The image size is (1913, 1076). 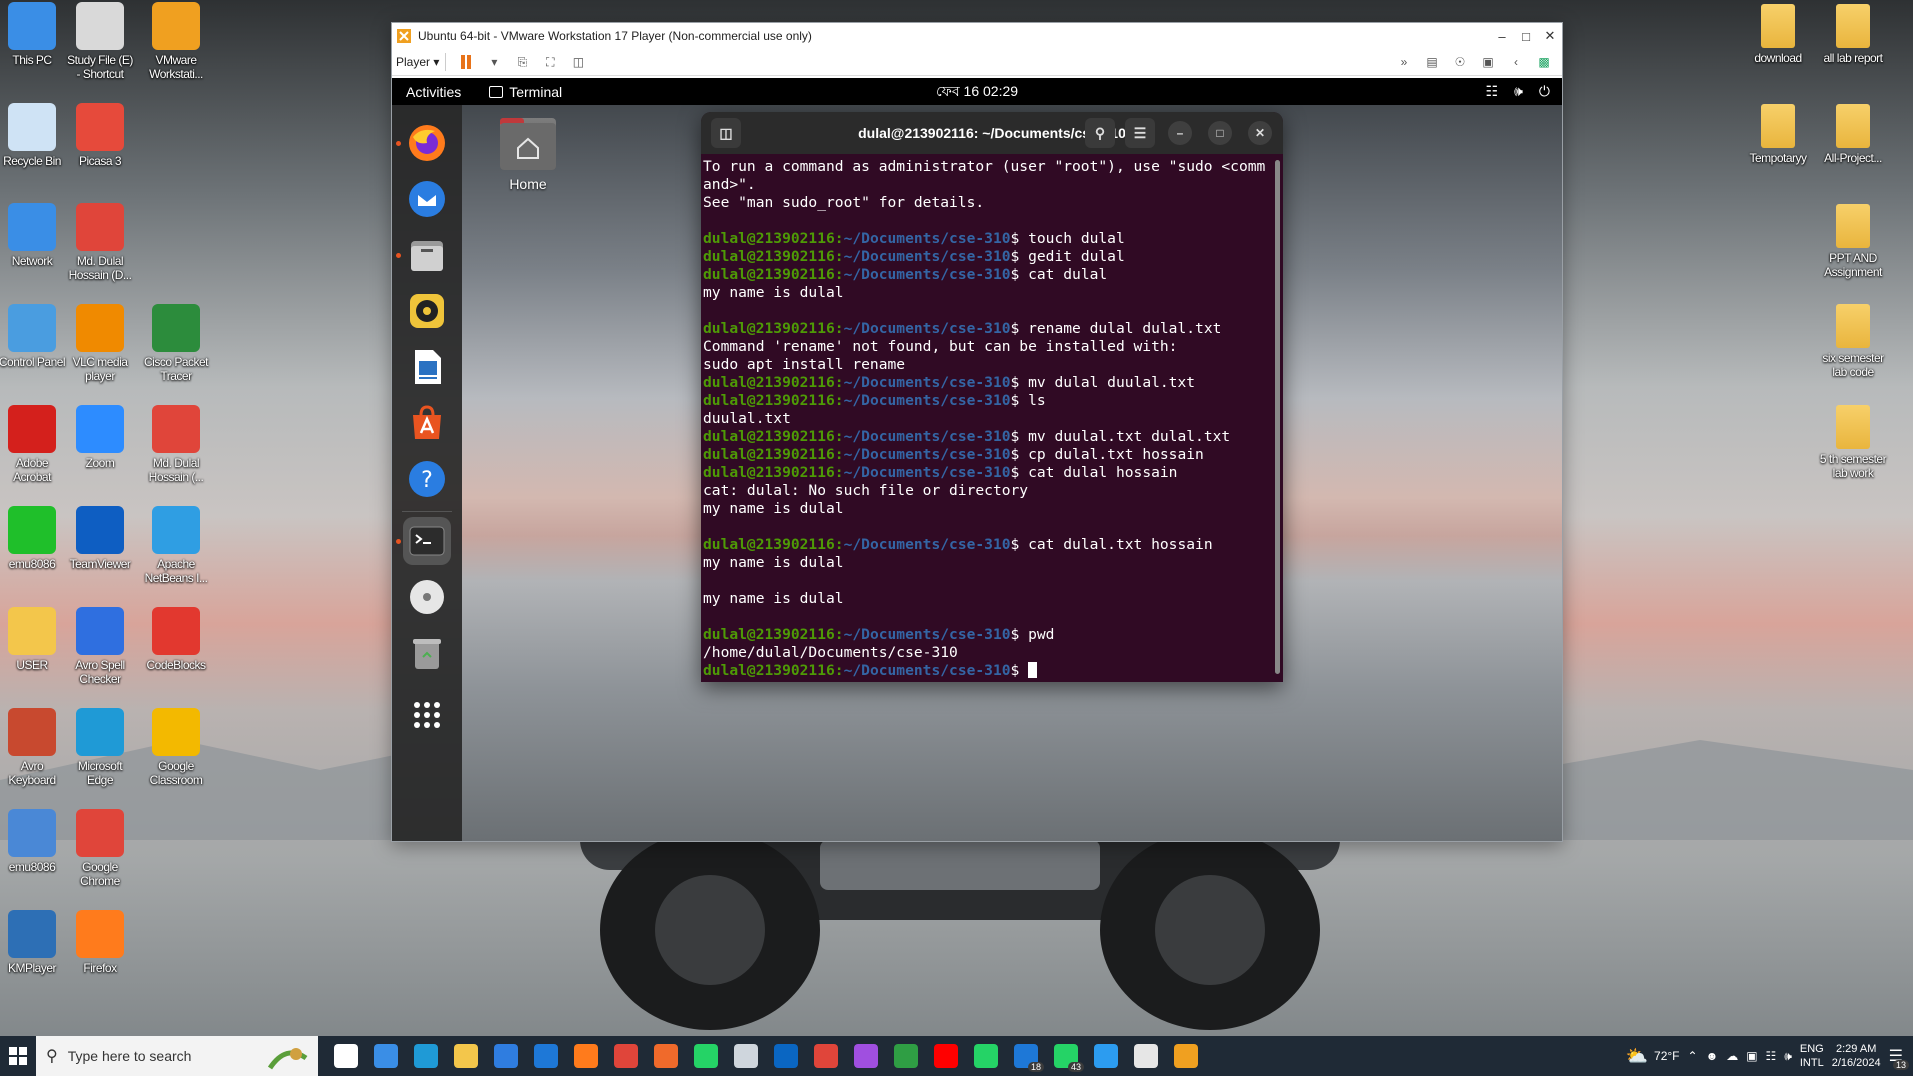 What do you see at coordinates (176, 343) in the screenshot?
I see `desktop-icon: Cisco Packet Tracer` at bounding box center [176, 343].